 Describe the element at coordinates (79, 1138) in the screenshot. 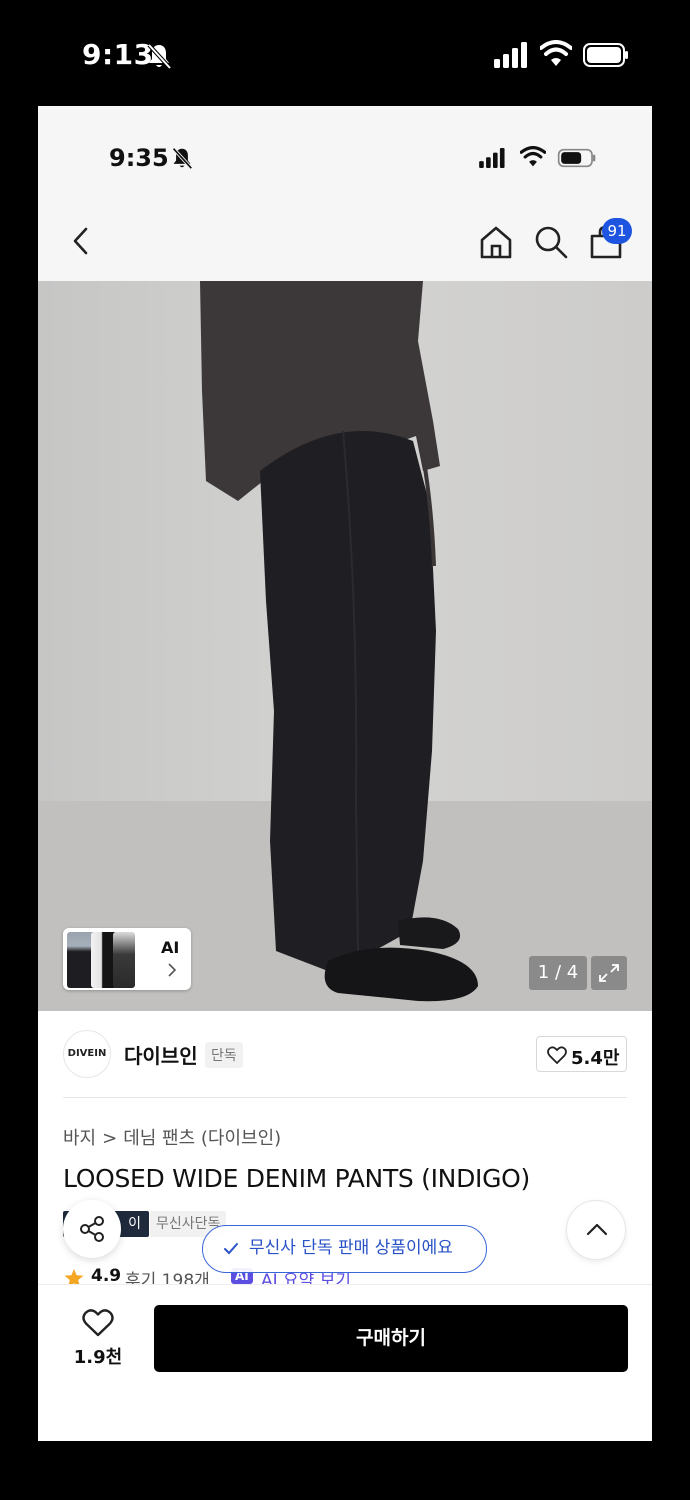

I see `breadcrumb-category: 바지` at that location.